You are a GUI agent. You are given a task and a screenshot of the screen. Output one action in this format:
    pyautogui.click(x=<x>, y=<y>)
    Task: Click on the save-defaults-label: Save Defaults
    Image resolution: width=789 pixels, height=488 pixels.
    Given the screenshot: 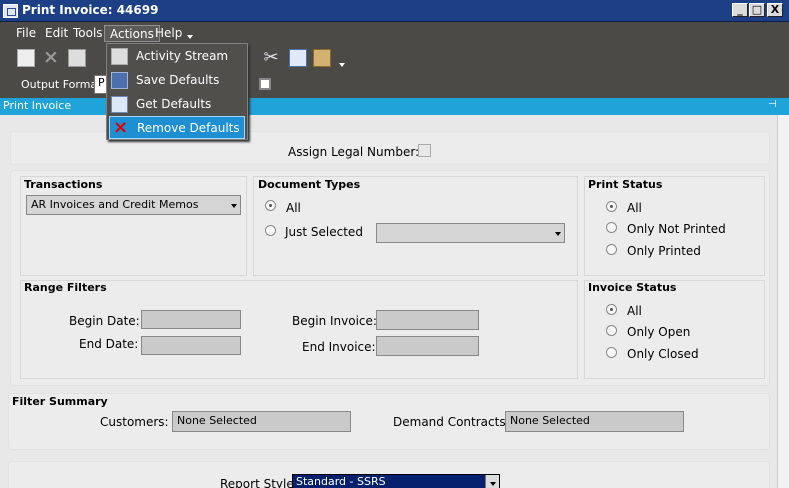 What is the action you would take?
    pyautogui.click(x=178, y=80)
    